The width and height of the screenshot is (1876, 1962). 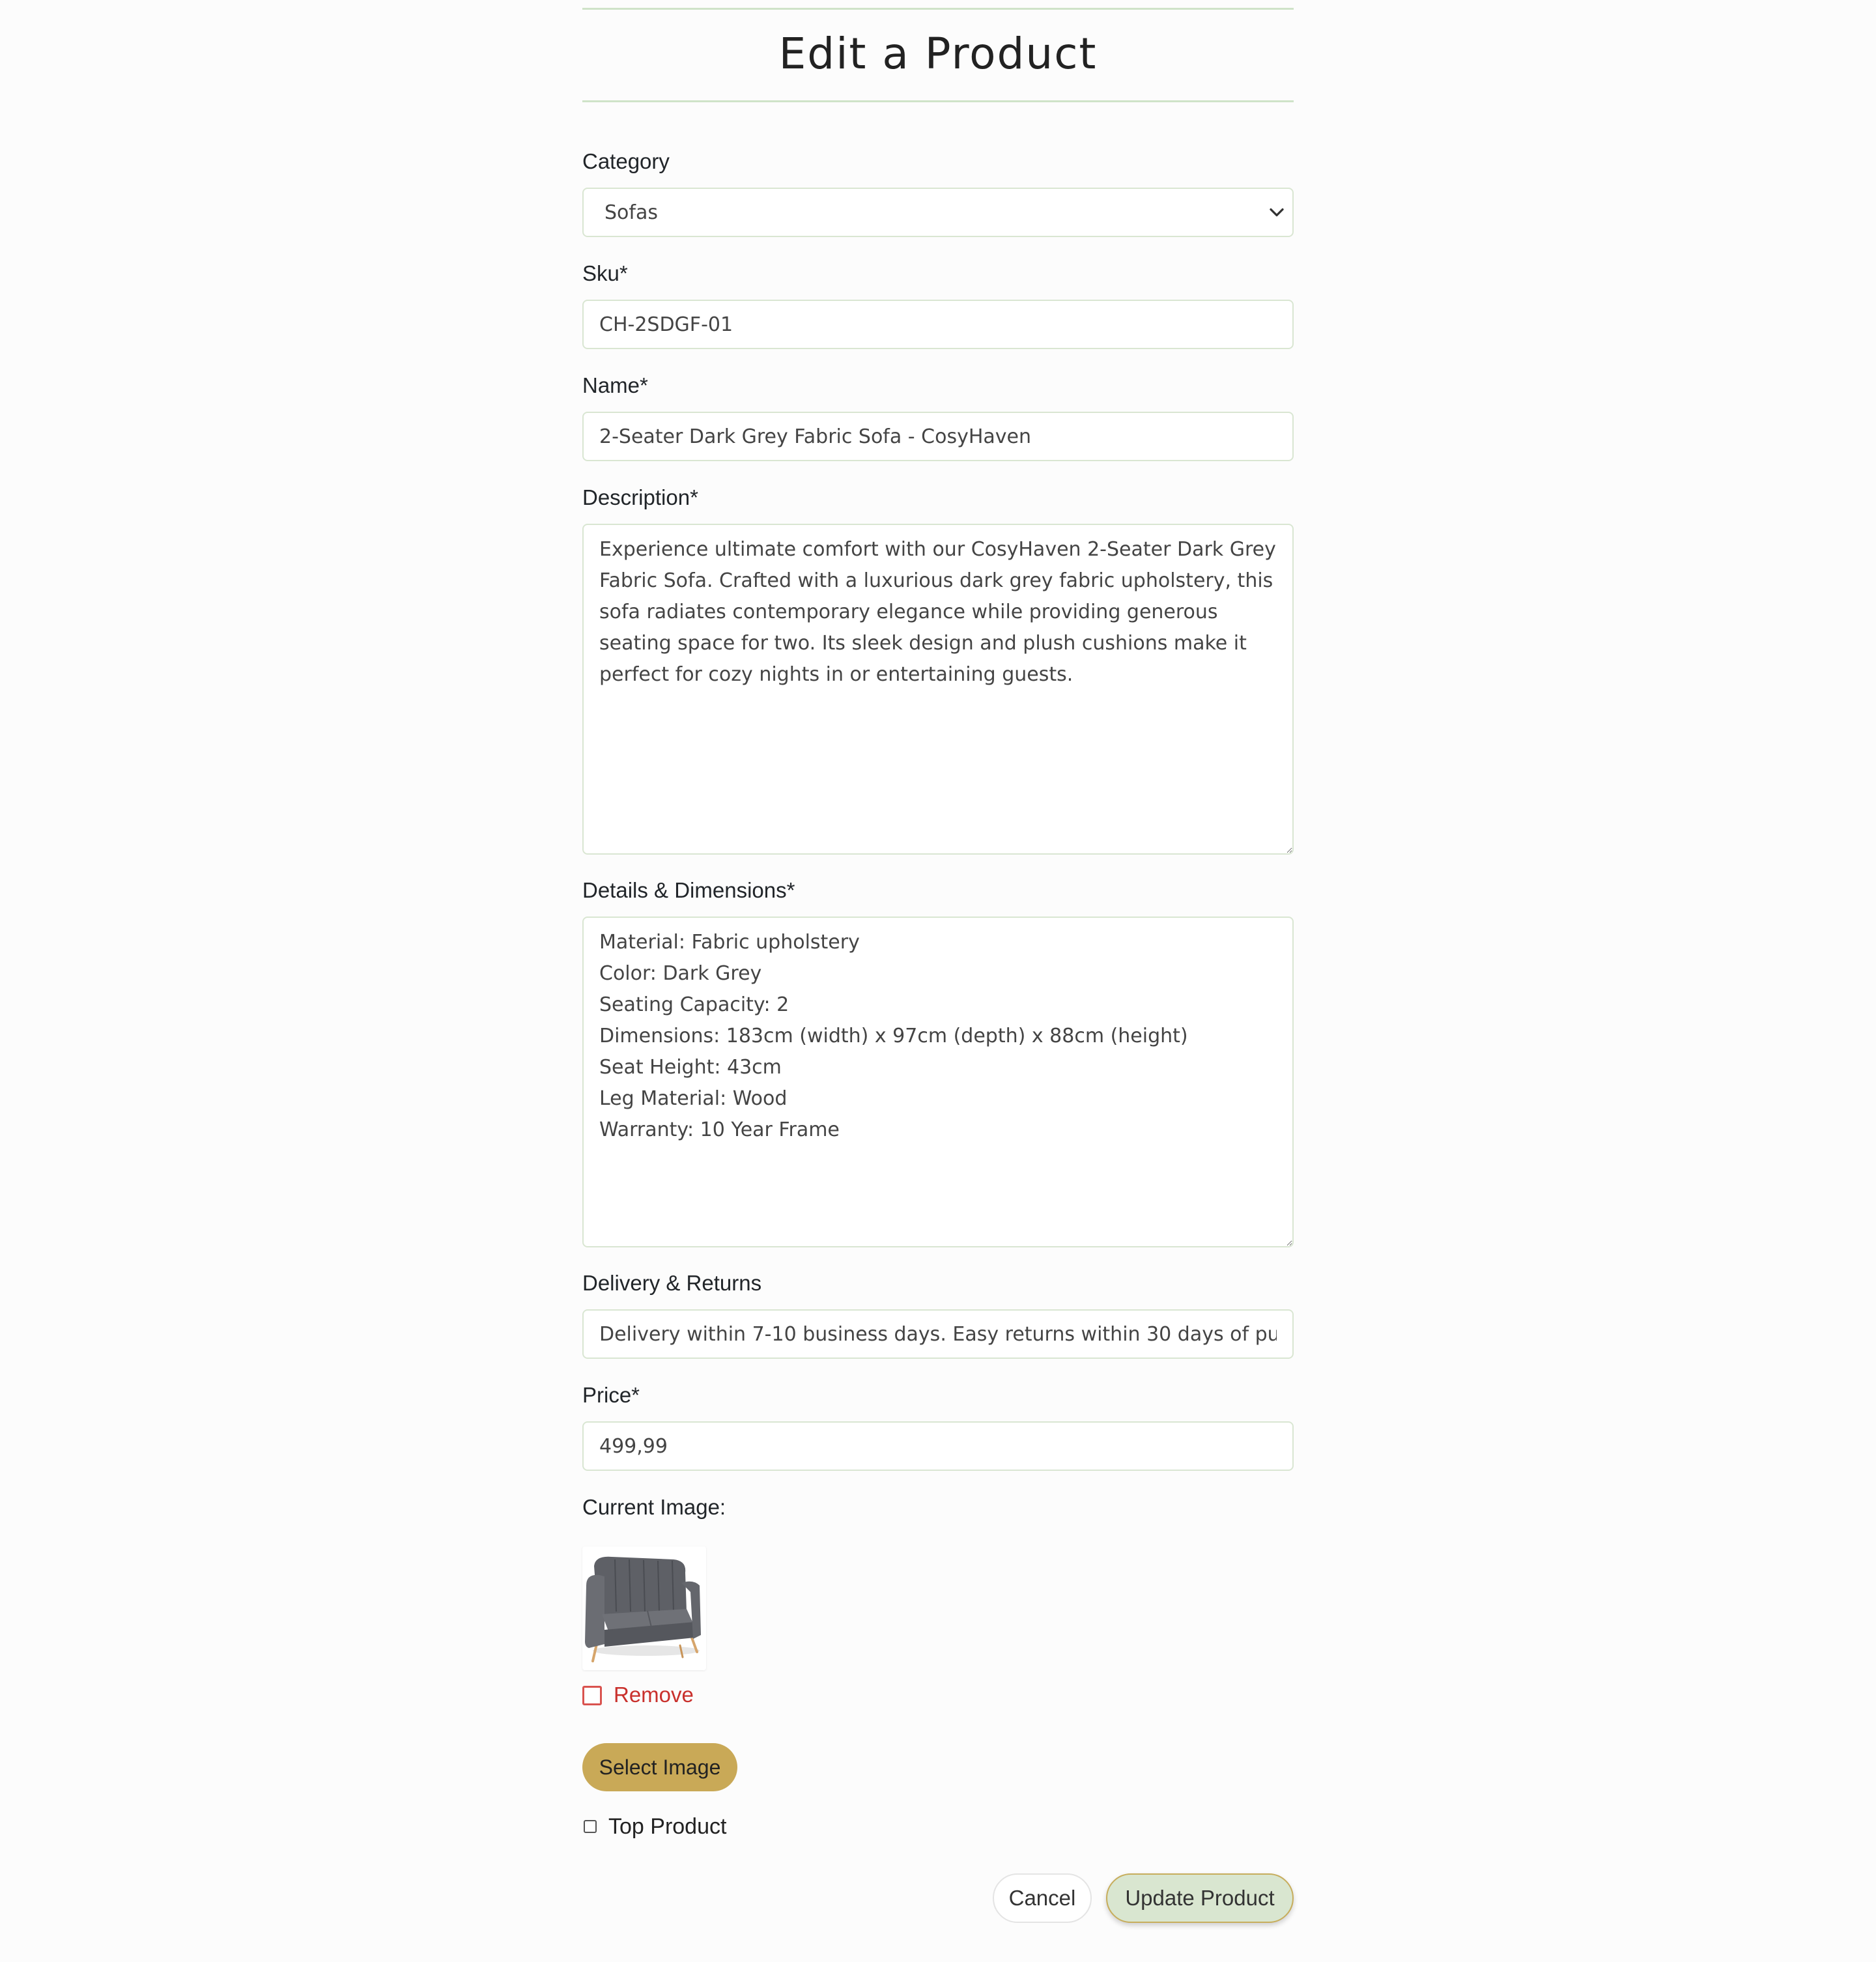 I want to click on delivery-input, so click(x=938, y=1334).